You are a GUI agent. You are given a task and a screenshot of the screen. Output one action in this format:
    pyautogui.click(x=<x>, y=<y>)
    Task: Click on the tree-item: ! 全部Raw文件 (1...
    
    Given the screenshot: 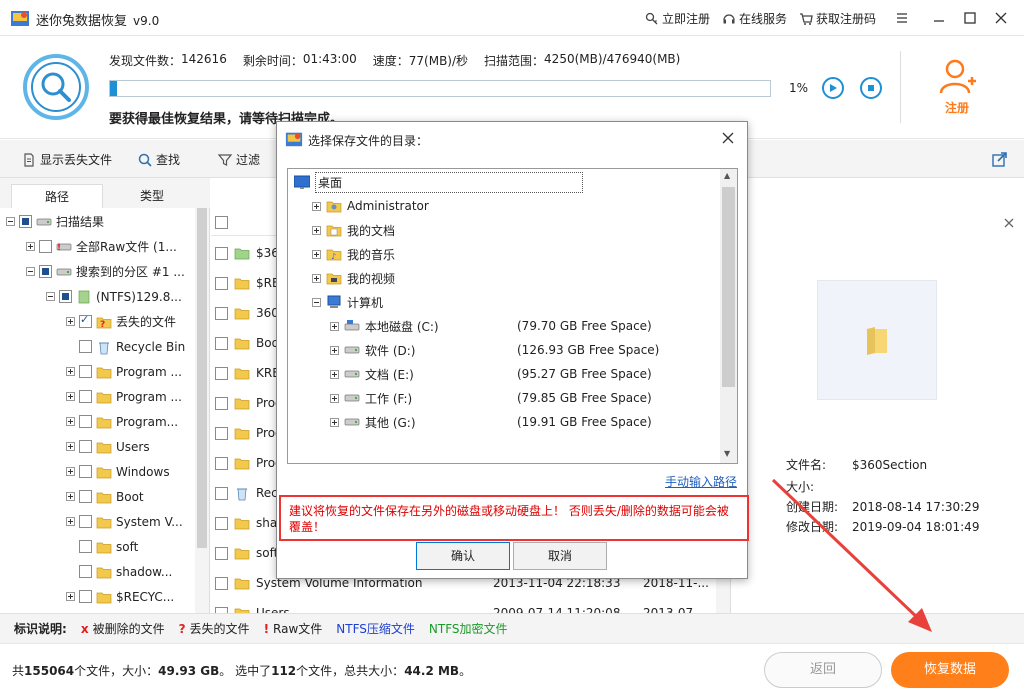 What is the action you would take?
    pyautogui.click(x=101, y=246)
    